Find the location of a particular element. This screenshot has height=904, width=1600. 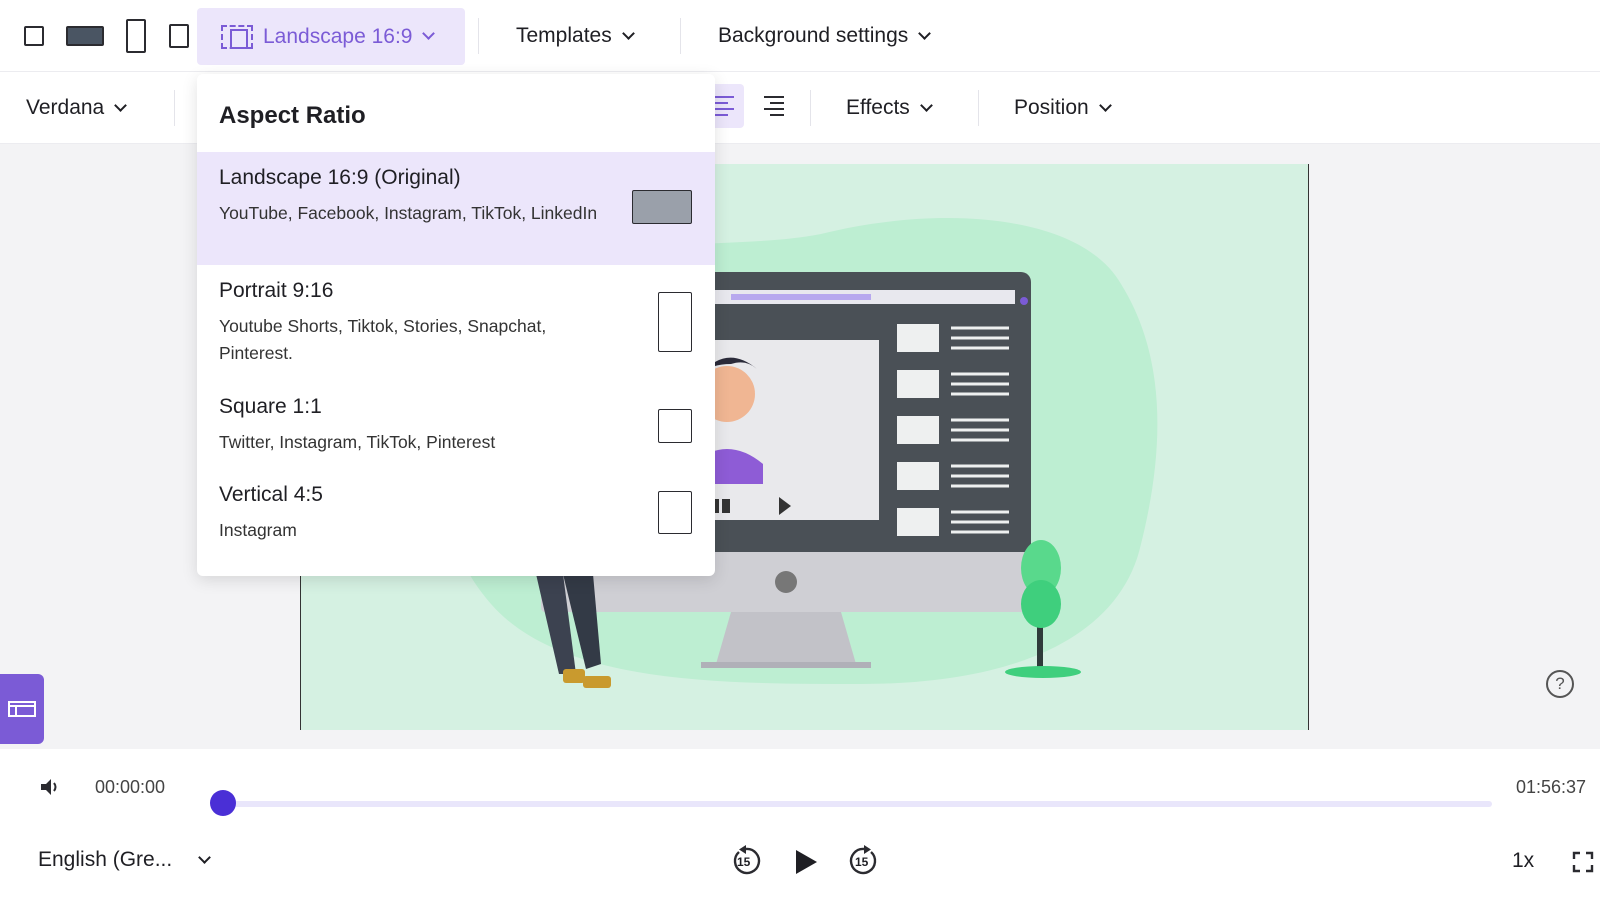

background-settings-menu: Background settings is located at coordinates (825, 36).